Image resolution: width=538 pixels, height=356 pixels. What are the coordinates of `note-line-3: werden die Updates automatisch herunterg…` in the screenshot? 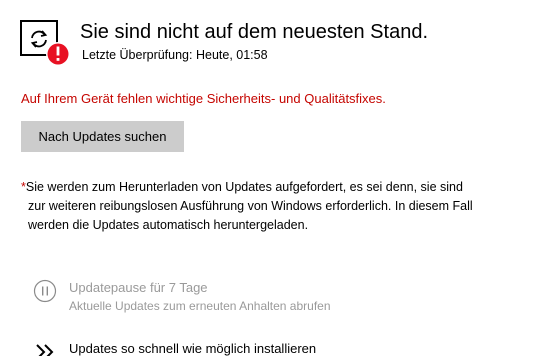 It's located at (168, 225).